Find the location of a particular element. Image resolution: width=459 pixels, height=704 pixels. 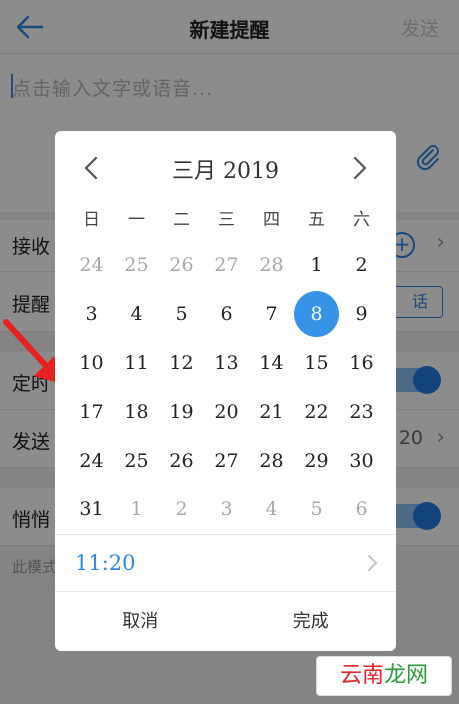

day-cell: 7 is located at coordinates (271, 314).